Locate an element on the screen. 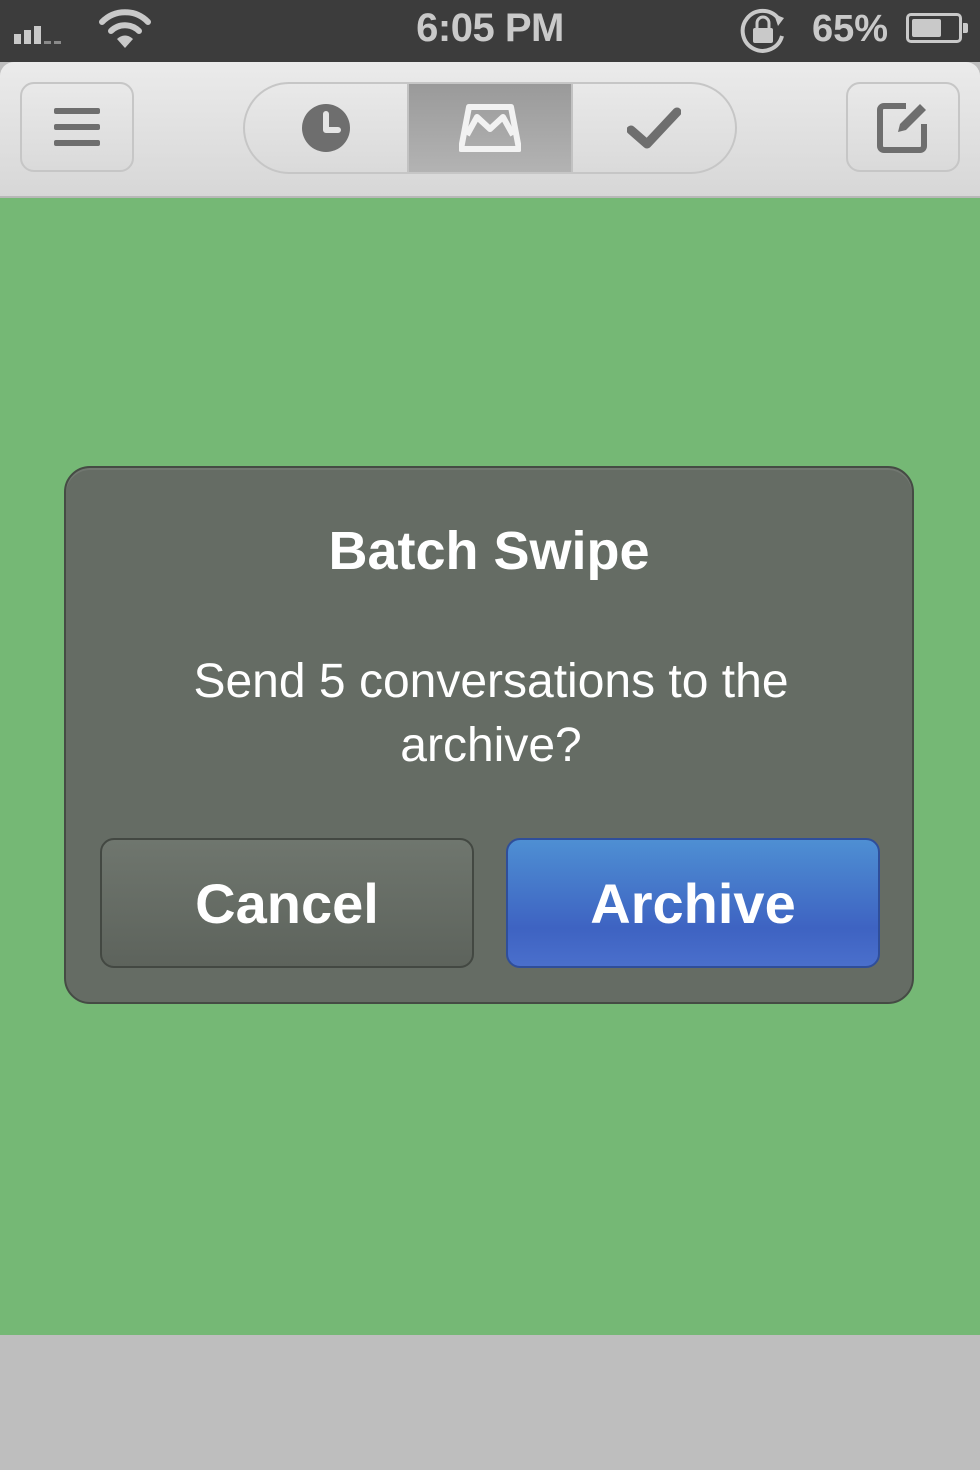 The image size is (980, 1470). rotation-lock-icon is located at coordinates (762, 30).